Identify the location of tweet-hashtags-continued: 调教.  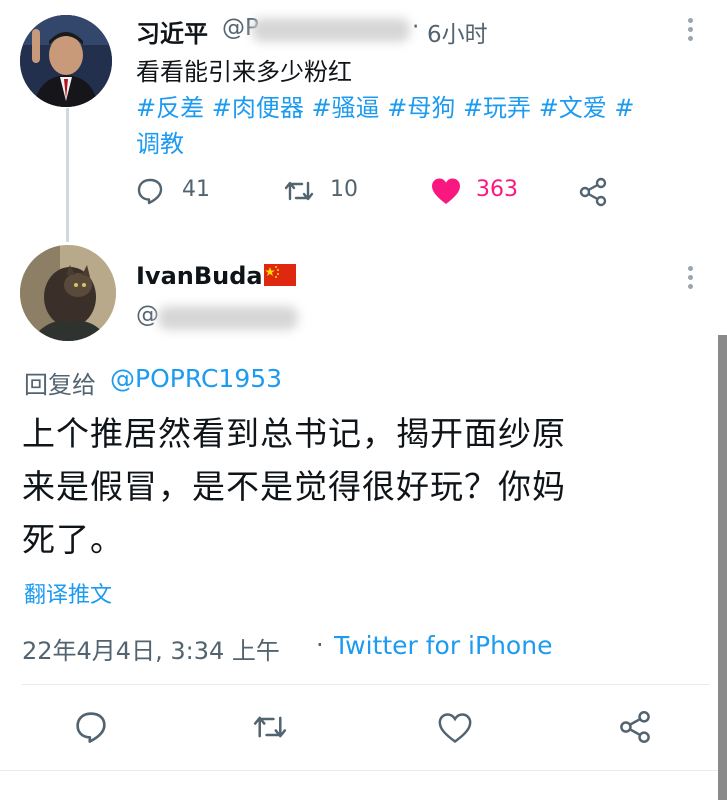
(160, 141).